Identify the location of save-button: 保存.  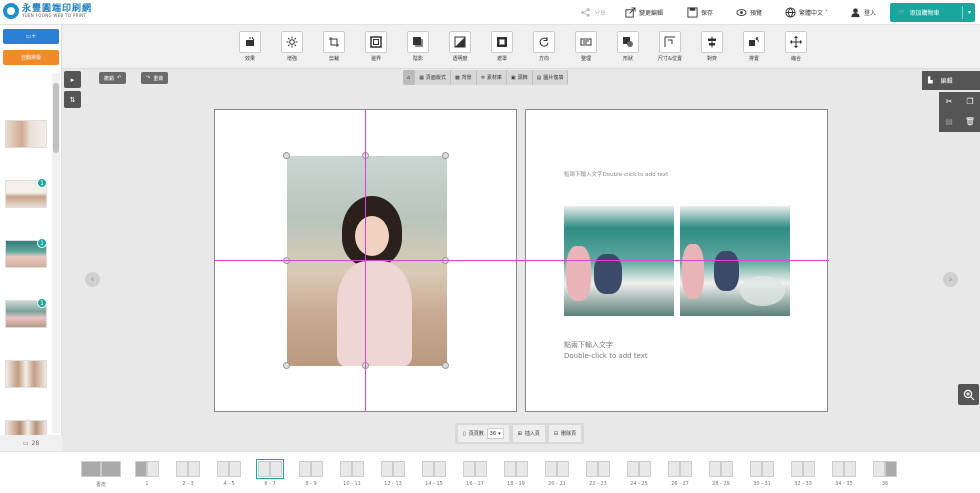
(700, 12).